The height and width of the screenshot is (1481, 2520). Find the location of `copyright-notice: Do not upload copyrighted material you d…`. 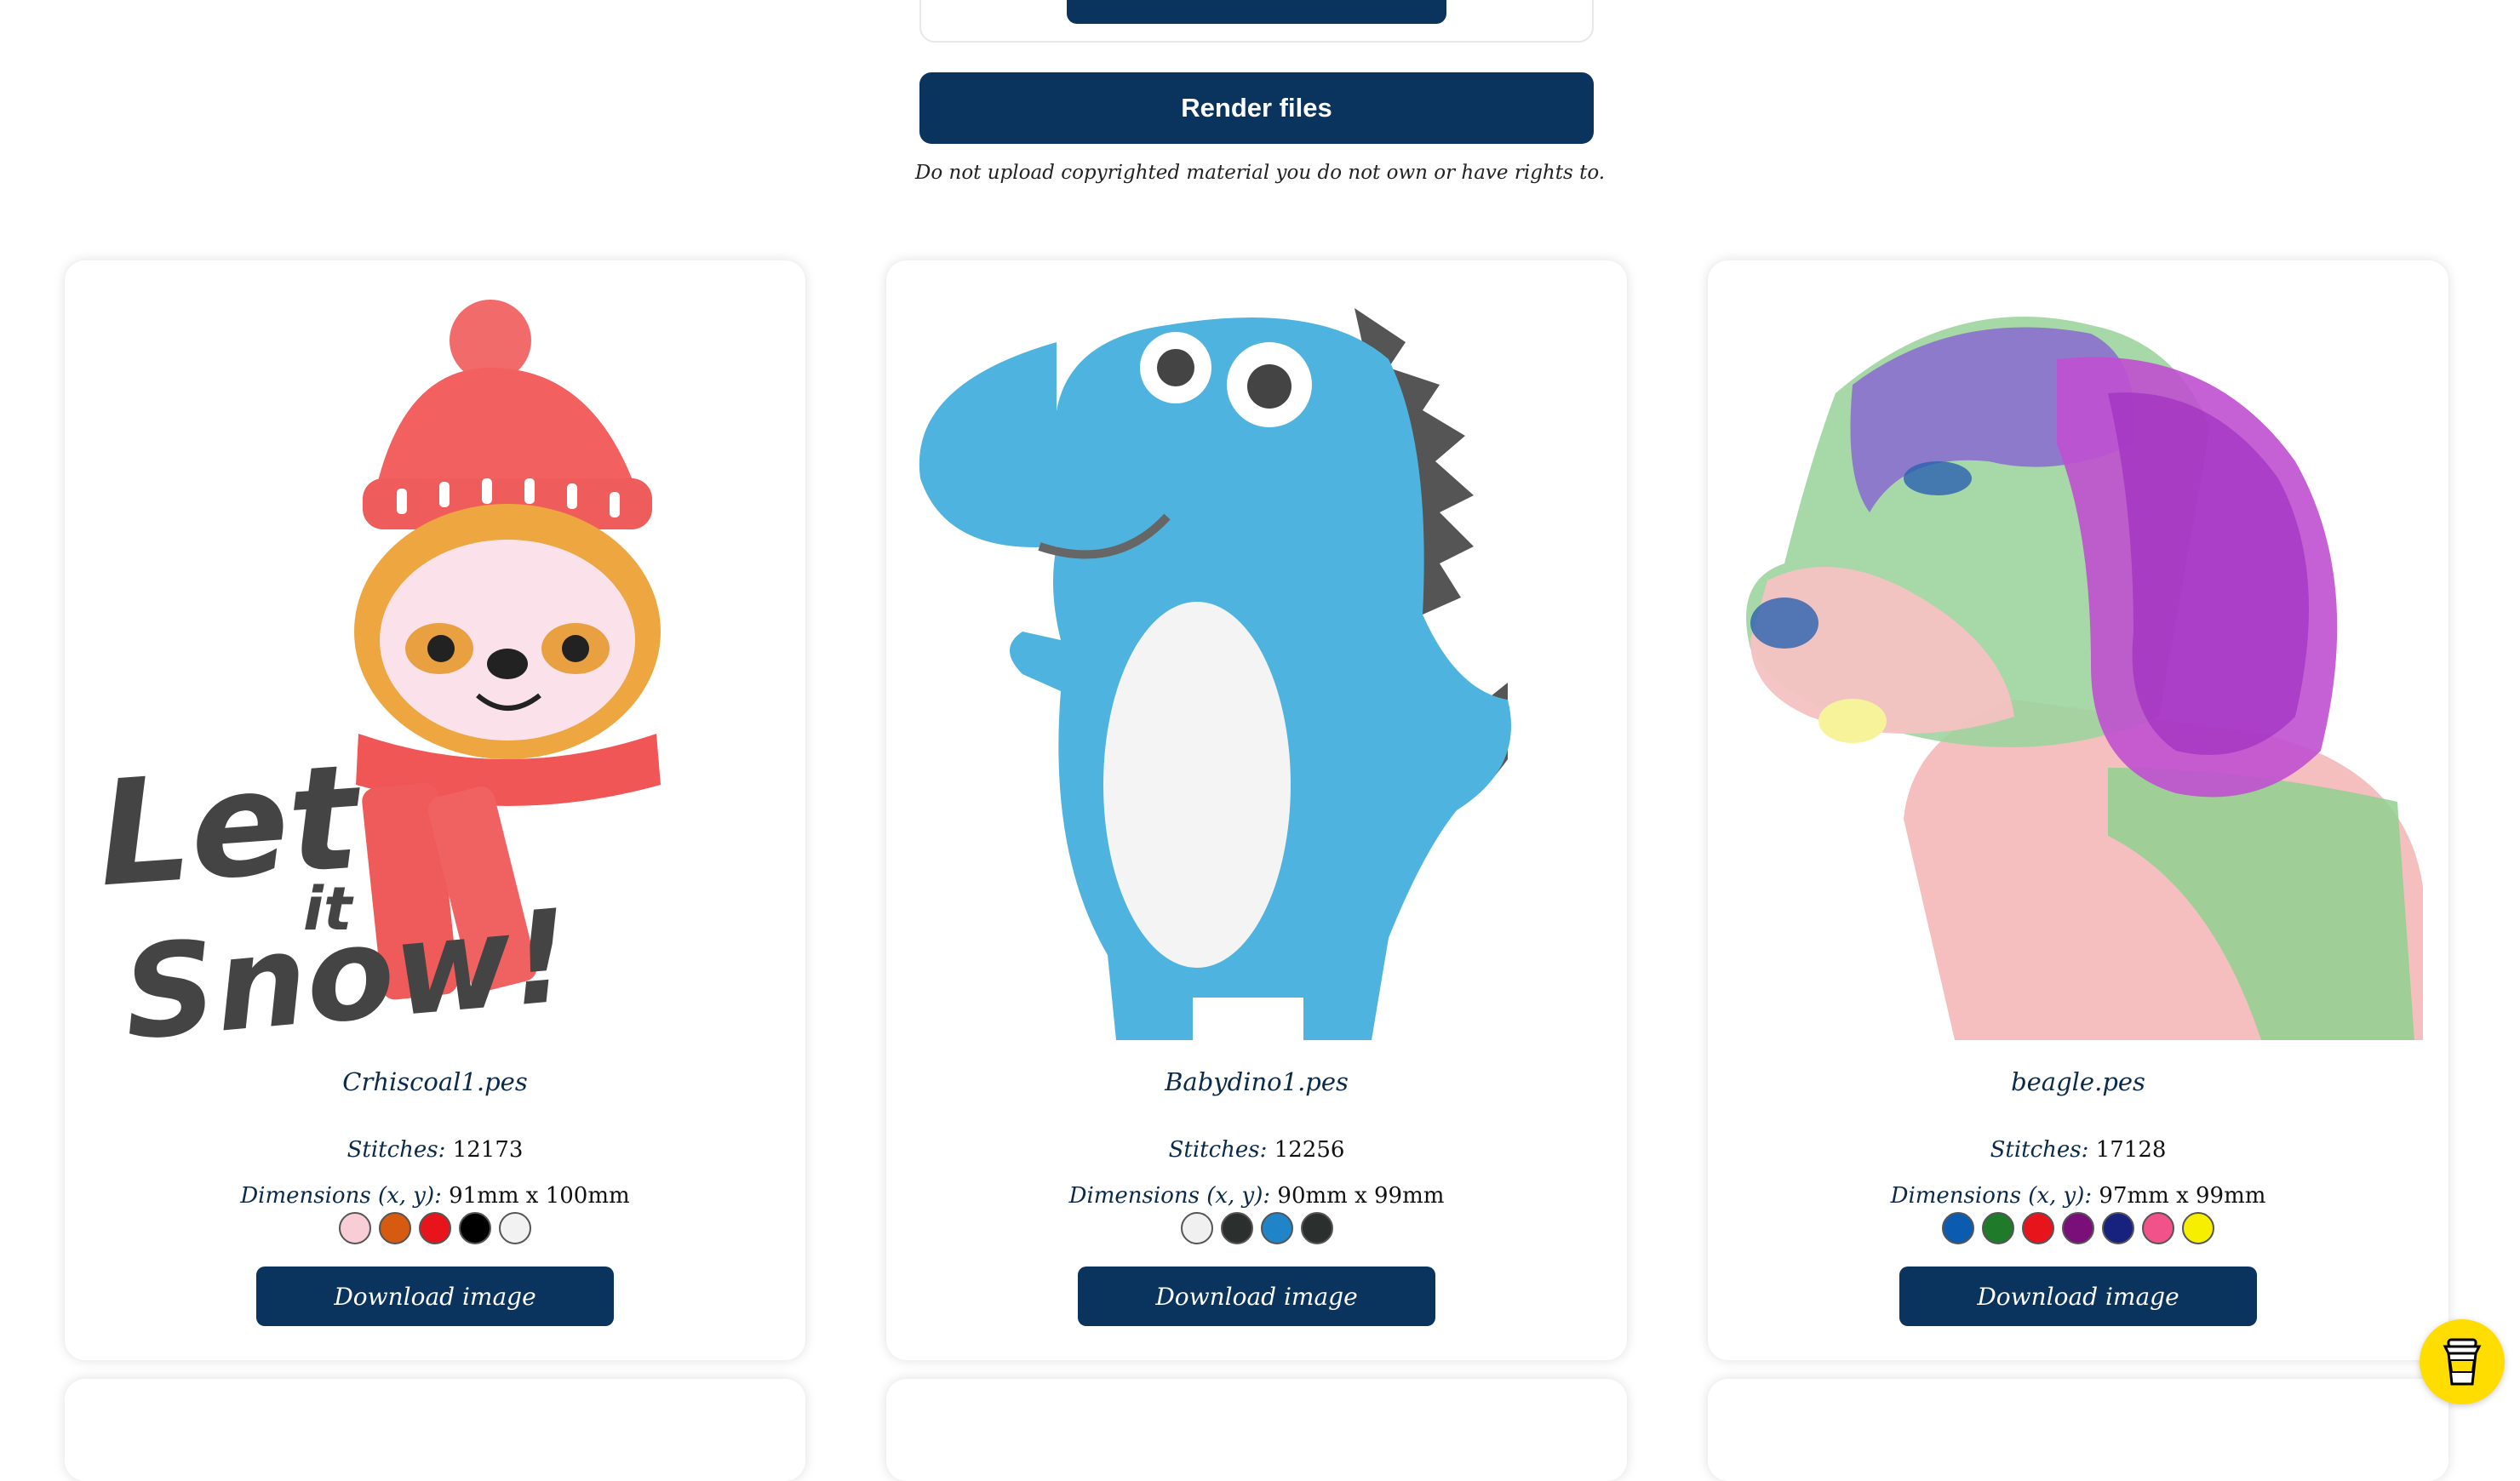

copyright-notice: Do not upload copyrighted material you d… is located at coordinates (1260, 173).